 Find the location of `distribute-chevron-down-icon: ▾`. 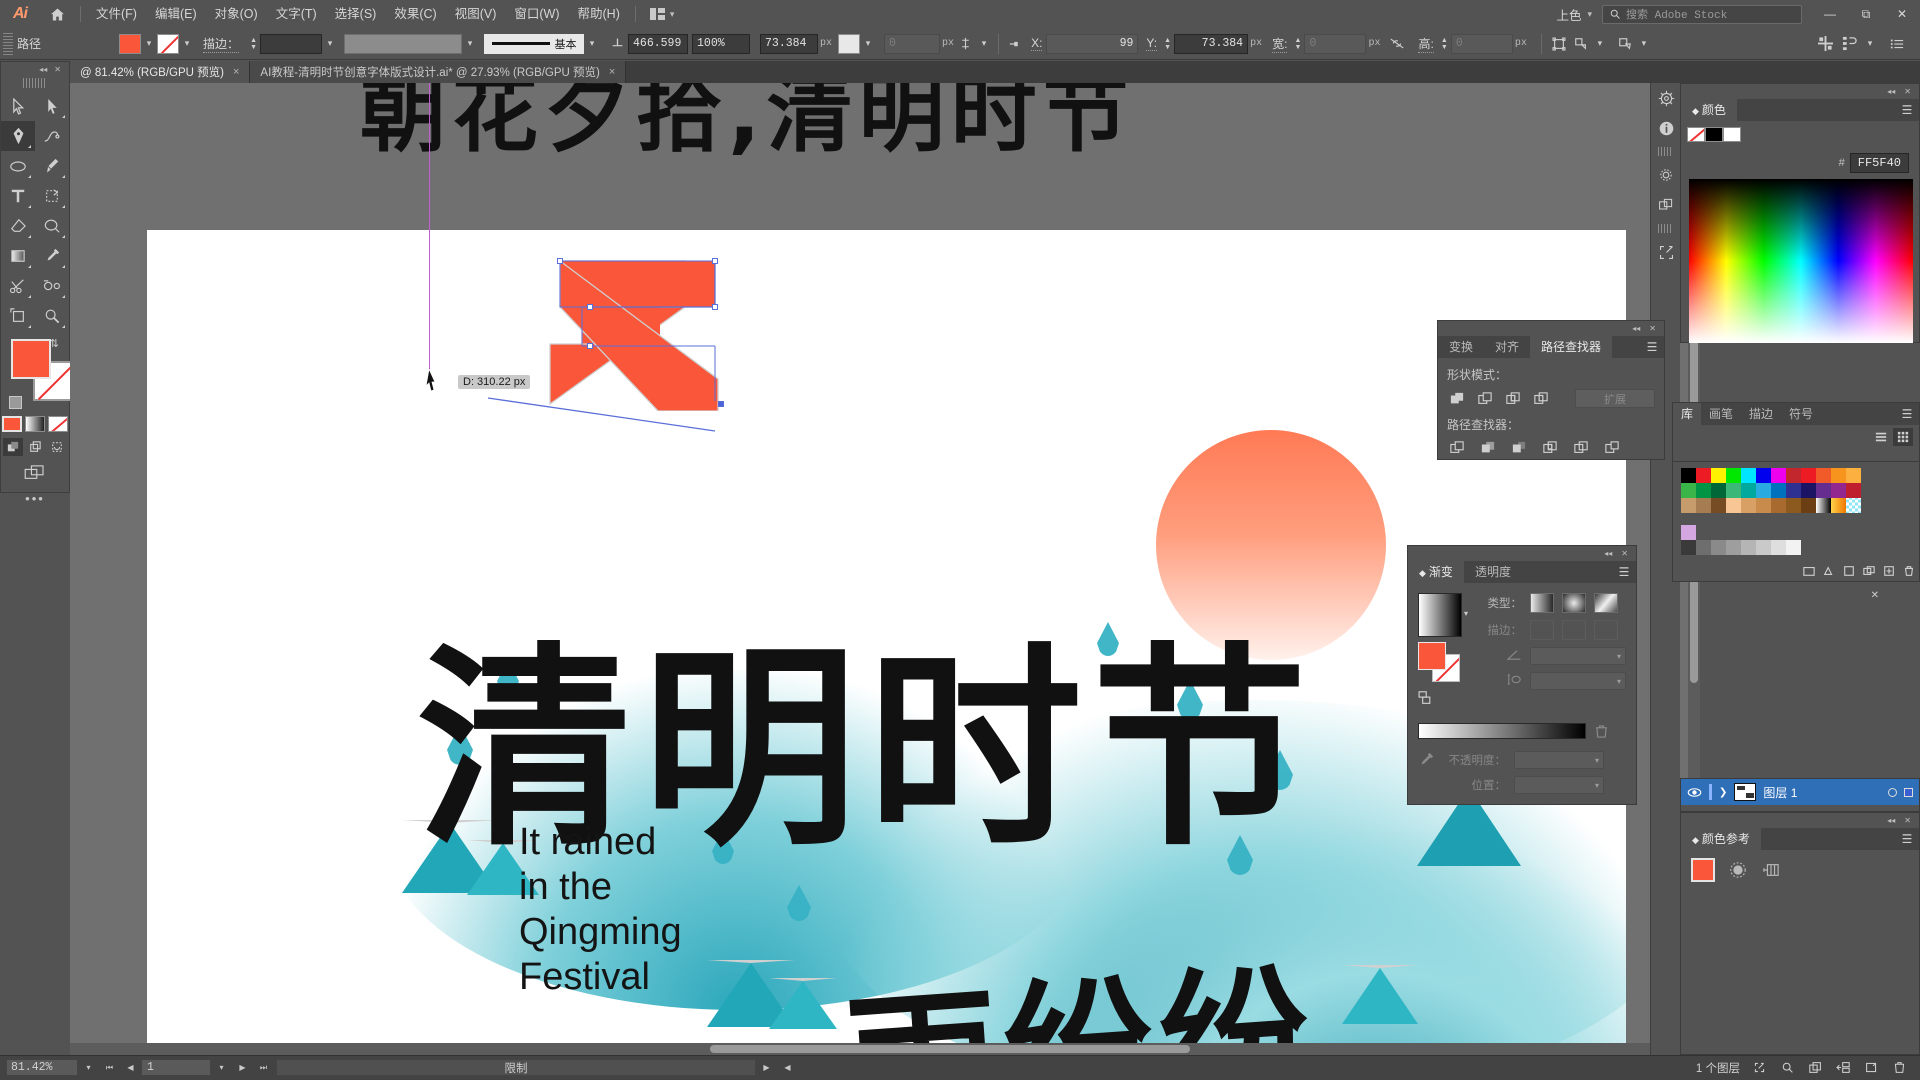

distribute-chevron-down-icon: ▾ is located at coordinates (1870, 44).